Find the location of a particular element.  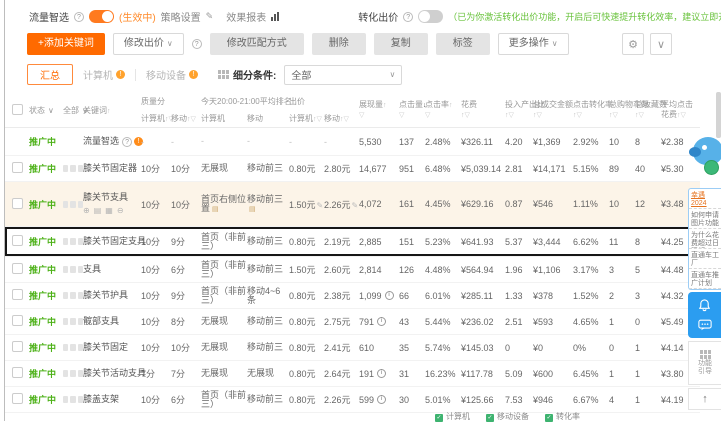

keyword-text: 膝关节固定器 is located at coordinates (110, 168).